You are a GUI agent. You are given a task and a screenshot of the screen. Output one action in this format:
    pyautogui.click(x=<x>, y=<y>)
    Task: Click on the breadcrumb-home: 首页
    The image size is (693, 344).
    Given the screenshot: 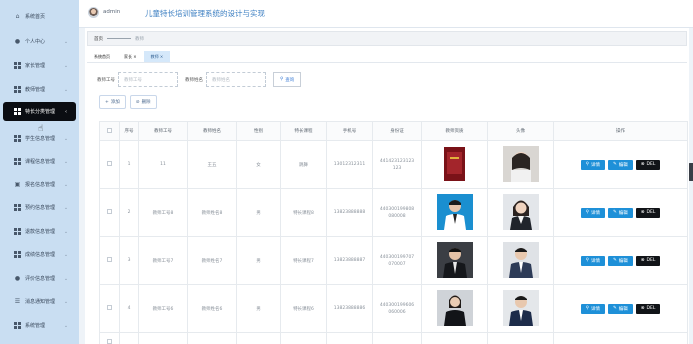 What is the action you would take?
    pyautogui.click(x=98, y=39)
    